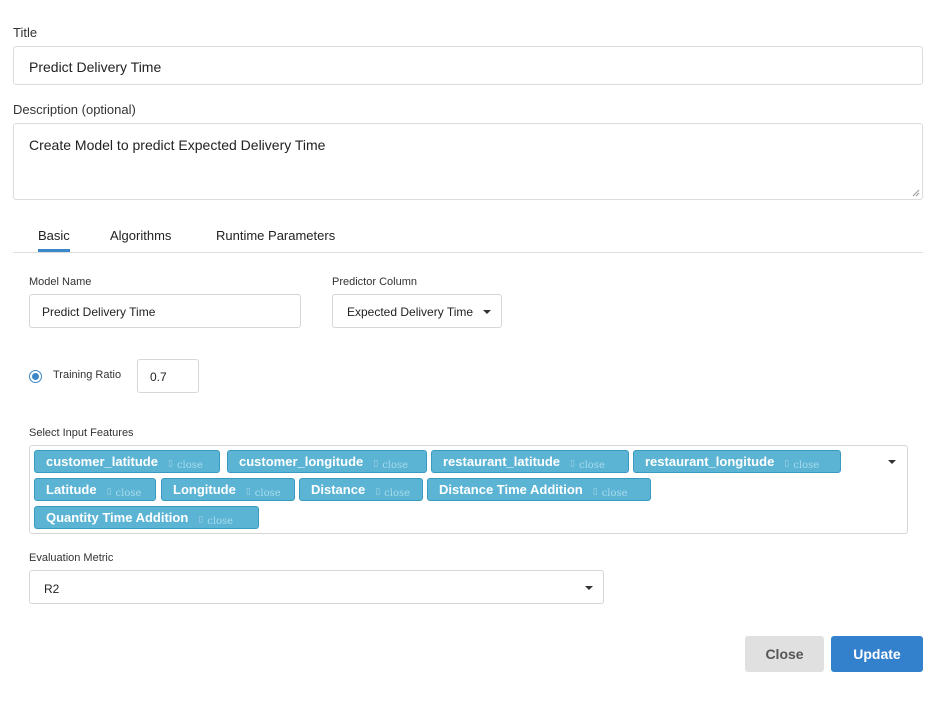 This screenshot has height=705, width=944. Describe the element at coordinates (468, 65) in the screenshot. I see `title-input: Predict Delivery Time` at that location.